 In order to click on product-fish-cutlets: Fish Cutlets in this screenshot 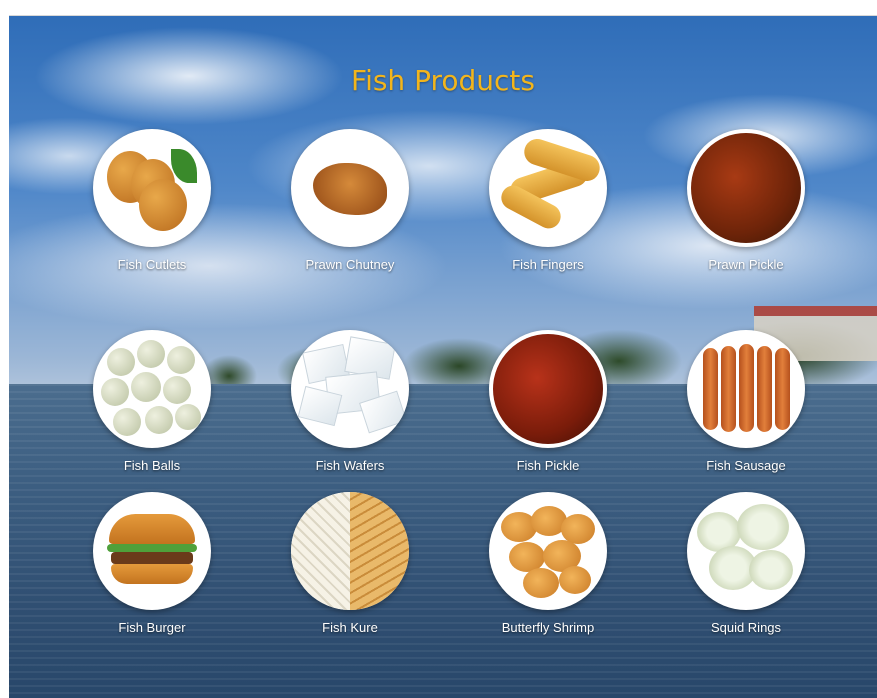, I will do `click(152, 200)`.